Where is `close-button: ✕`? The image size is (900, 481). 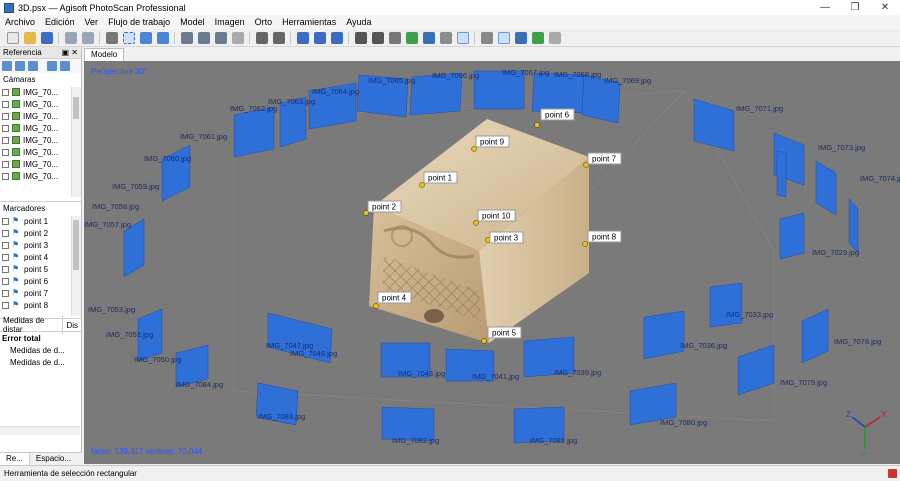
close-button: ✕ is located at coordinates (885, 7).